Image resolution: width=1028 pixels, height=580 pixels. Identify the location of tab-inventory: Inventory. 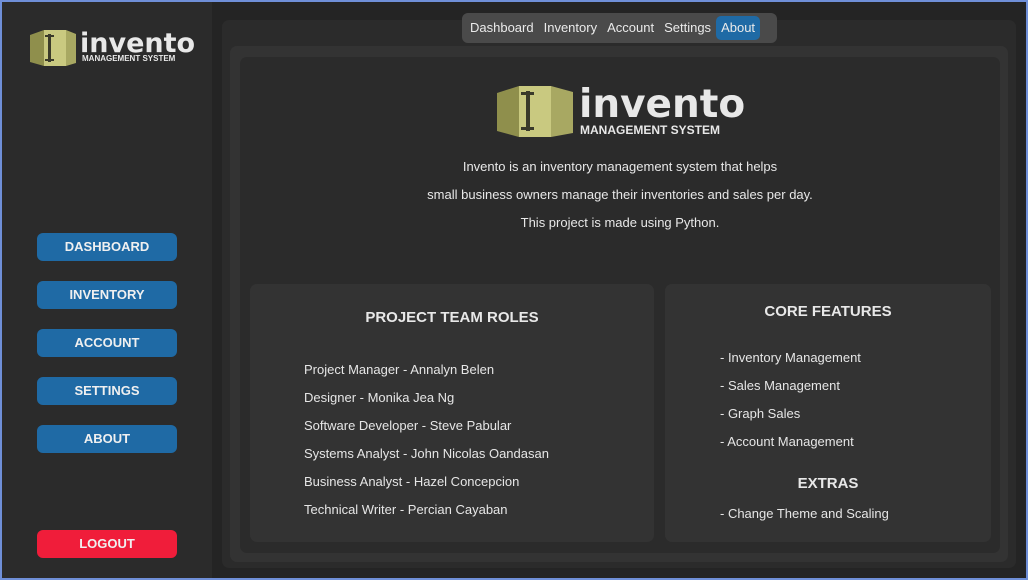
(570, 28).